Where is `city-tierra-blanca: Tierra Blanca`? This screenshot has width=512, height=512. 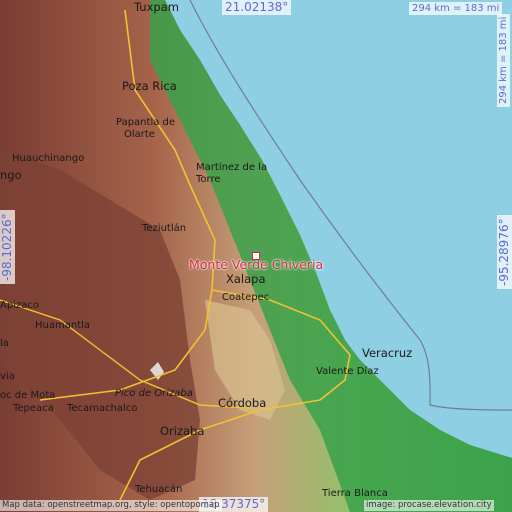
city-tierra-blanca: Tierra Blanca is located at coordinates (355, 493).